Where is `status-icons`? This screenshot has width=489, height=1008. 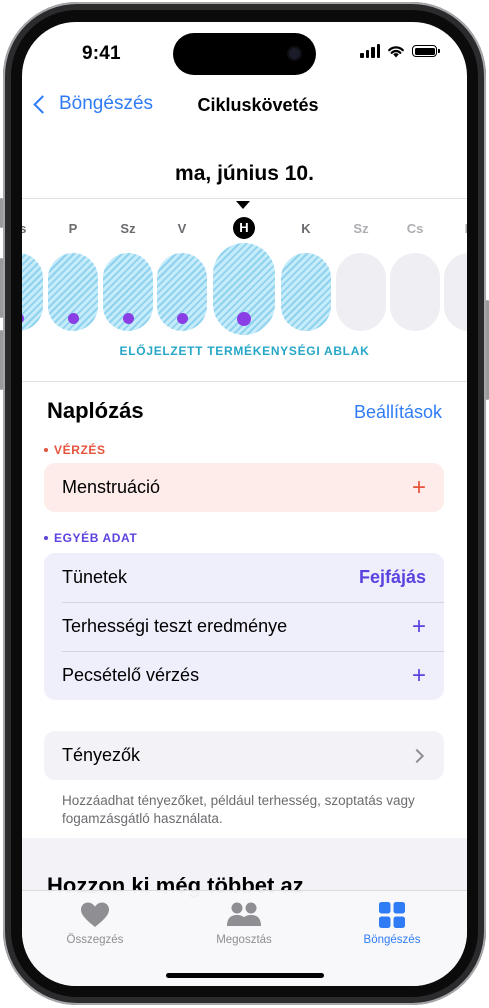
status-icons is located at coordinates (400, 51).